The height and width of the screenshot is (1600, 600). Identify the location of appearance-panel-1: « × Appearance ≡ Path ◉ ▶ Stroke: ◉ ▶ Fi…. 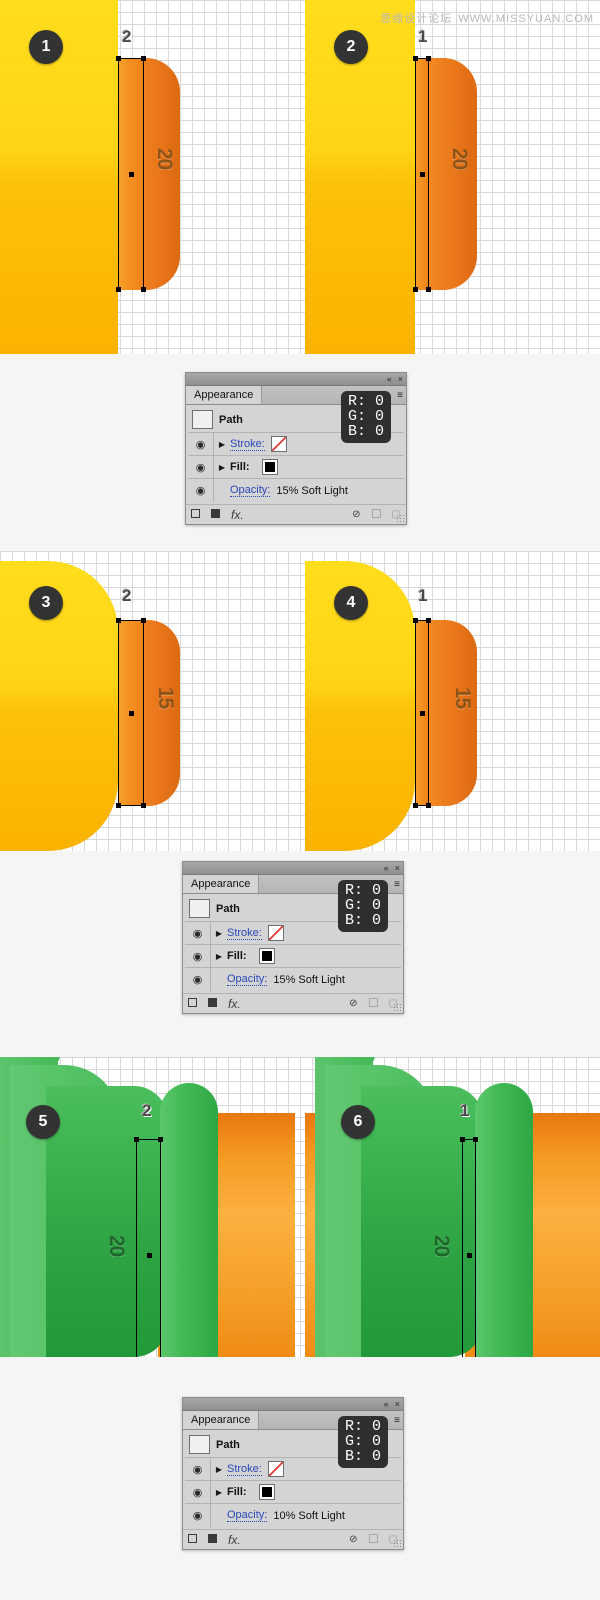
(296, 448).